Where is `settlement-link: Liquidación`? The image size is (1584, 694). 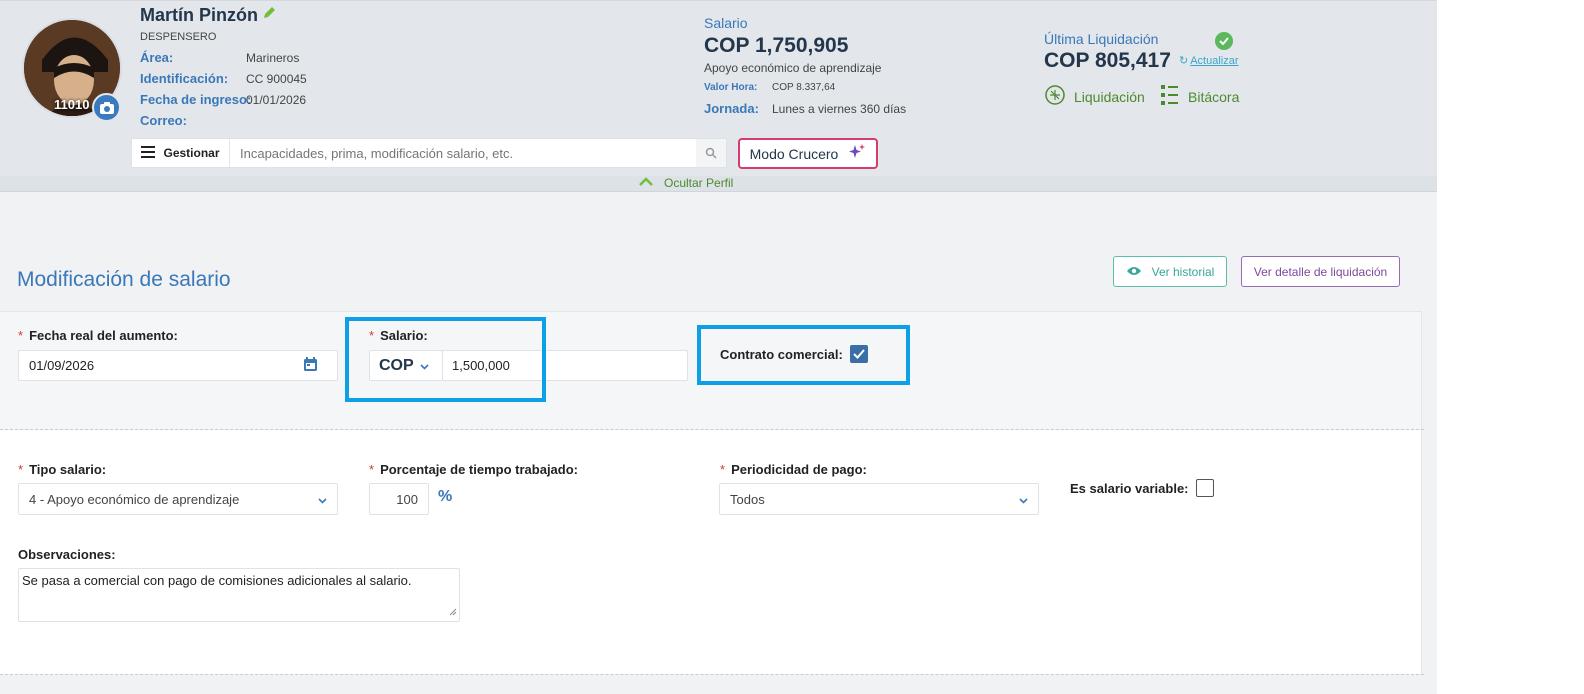 settlement-link: Liquidación is located at coordinates (1094, 96).